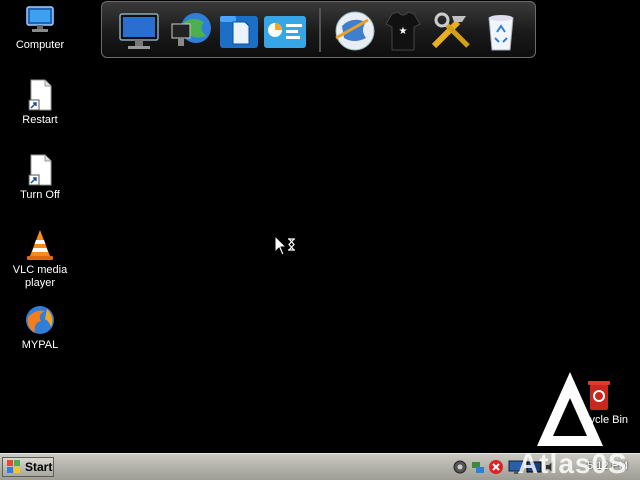 This screenshot has width=640, height=480. I want to click on documents-icon, so click(239, 32).